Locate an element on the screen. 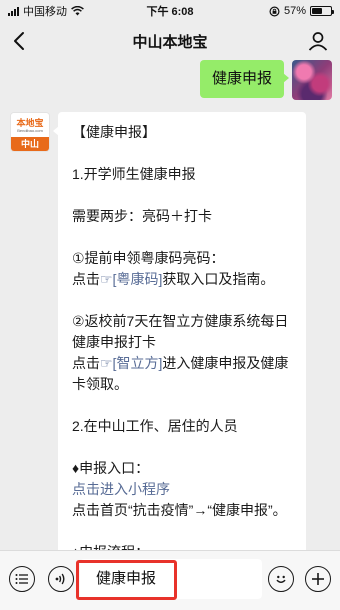 This screenshot has width=340, height=610. account-avatar: 本地宝 Bendibao.com 中山 is located at coordinates (30, 132).